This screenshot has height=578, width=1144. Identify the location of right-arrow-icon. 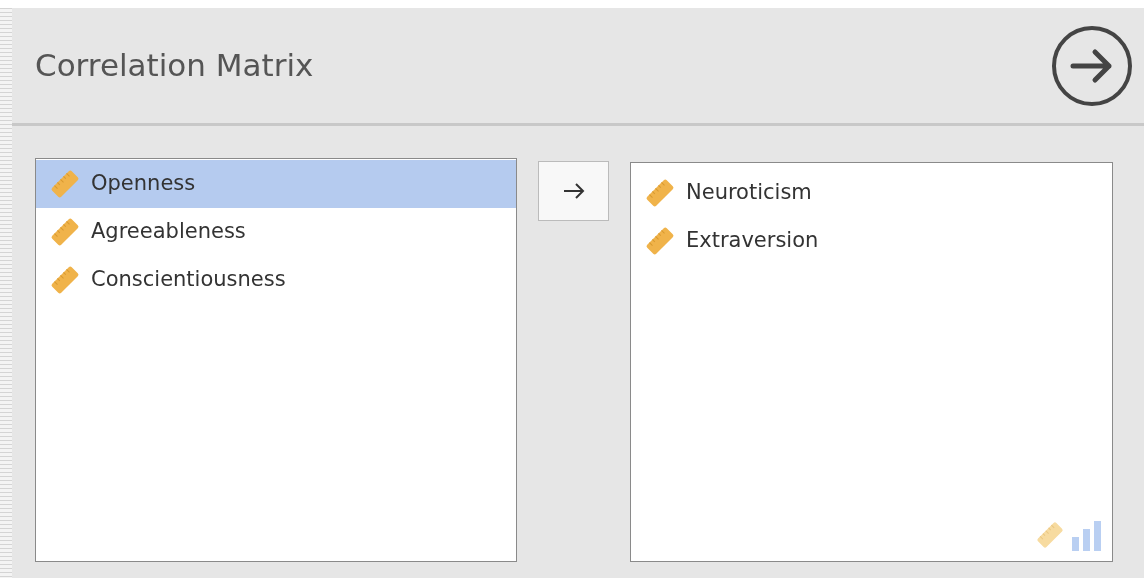
(573, 191).